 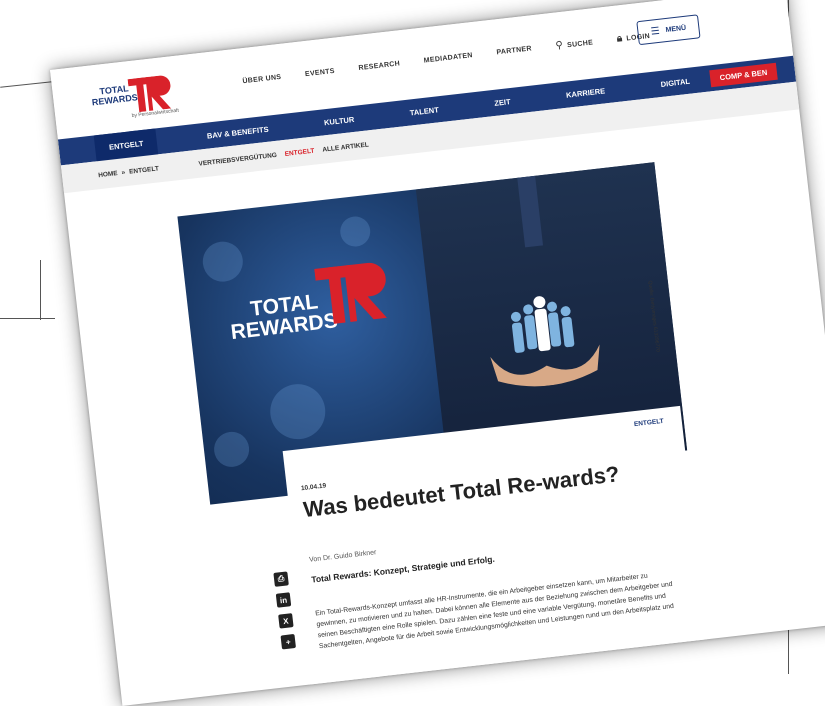 What do you see at coordinates (502, 102) in the screenshot?
I see `cat-zeit: ZEIT` at bounding box center [502, 102].